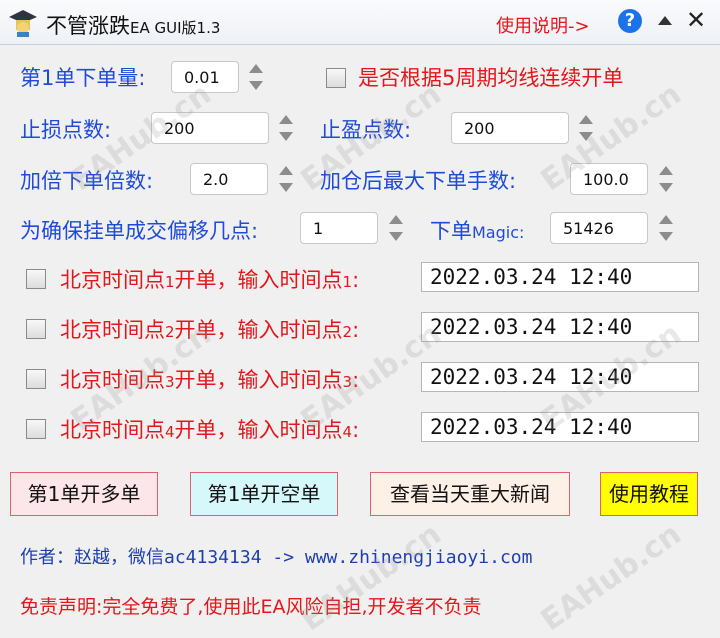 This screenshot has height=638, width=720. What do you see at coordinates (133, 26) in the screenshot?
I see `window-title: 不管涨跌EA GUI版1.3` at bounding box center [133, 26].